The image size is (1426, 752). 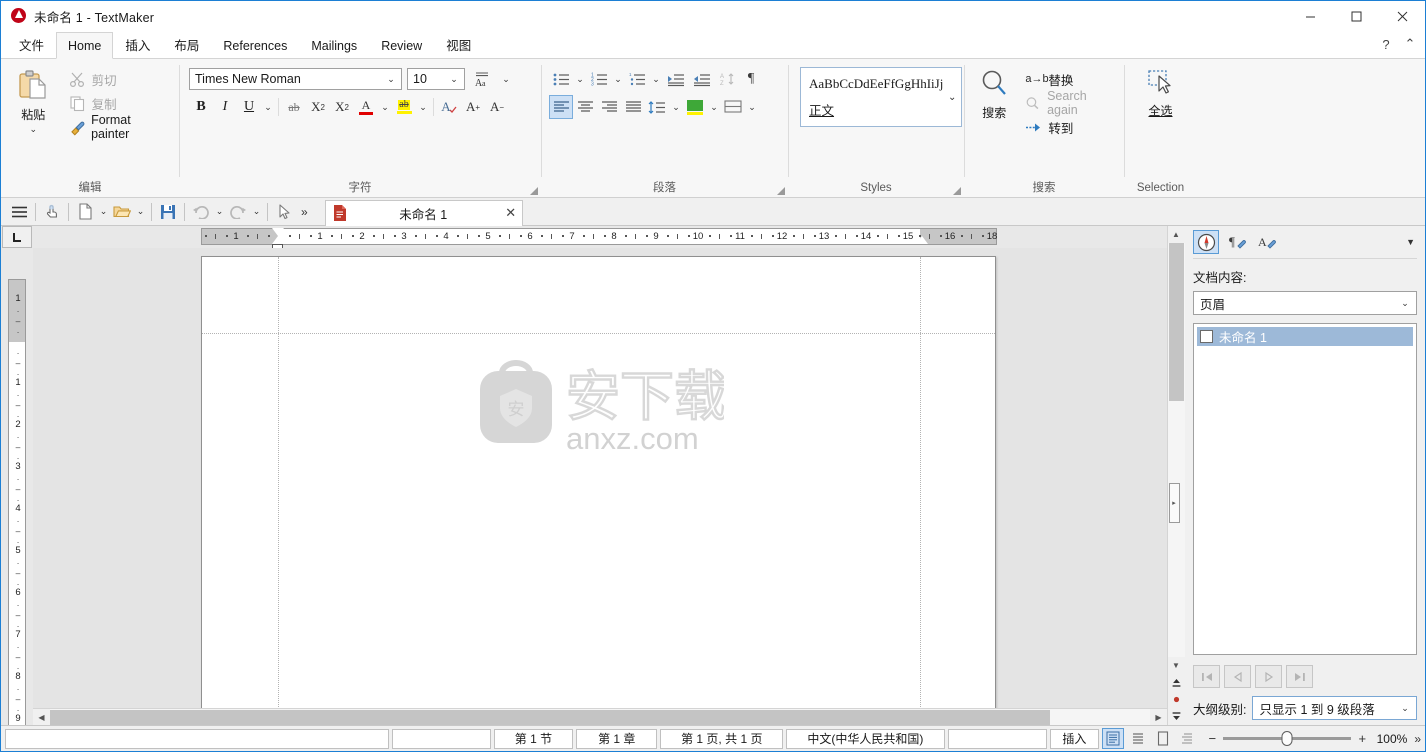 What do you see at coordinates (1206, 336) in the screenshot?
I see `list-item-checkbox` at bounding box center [1206, 336].